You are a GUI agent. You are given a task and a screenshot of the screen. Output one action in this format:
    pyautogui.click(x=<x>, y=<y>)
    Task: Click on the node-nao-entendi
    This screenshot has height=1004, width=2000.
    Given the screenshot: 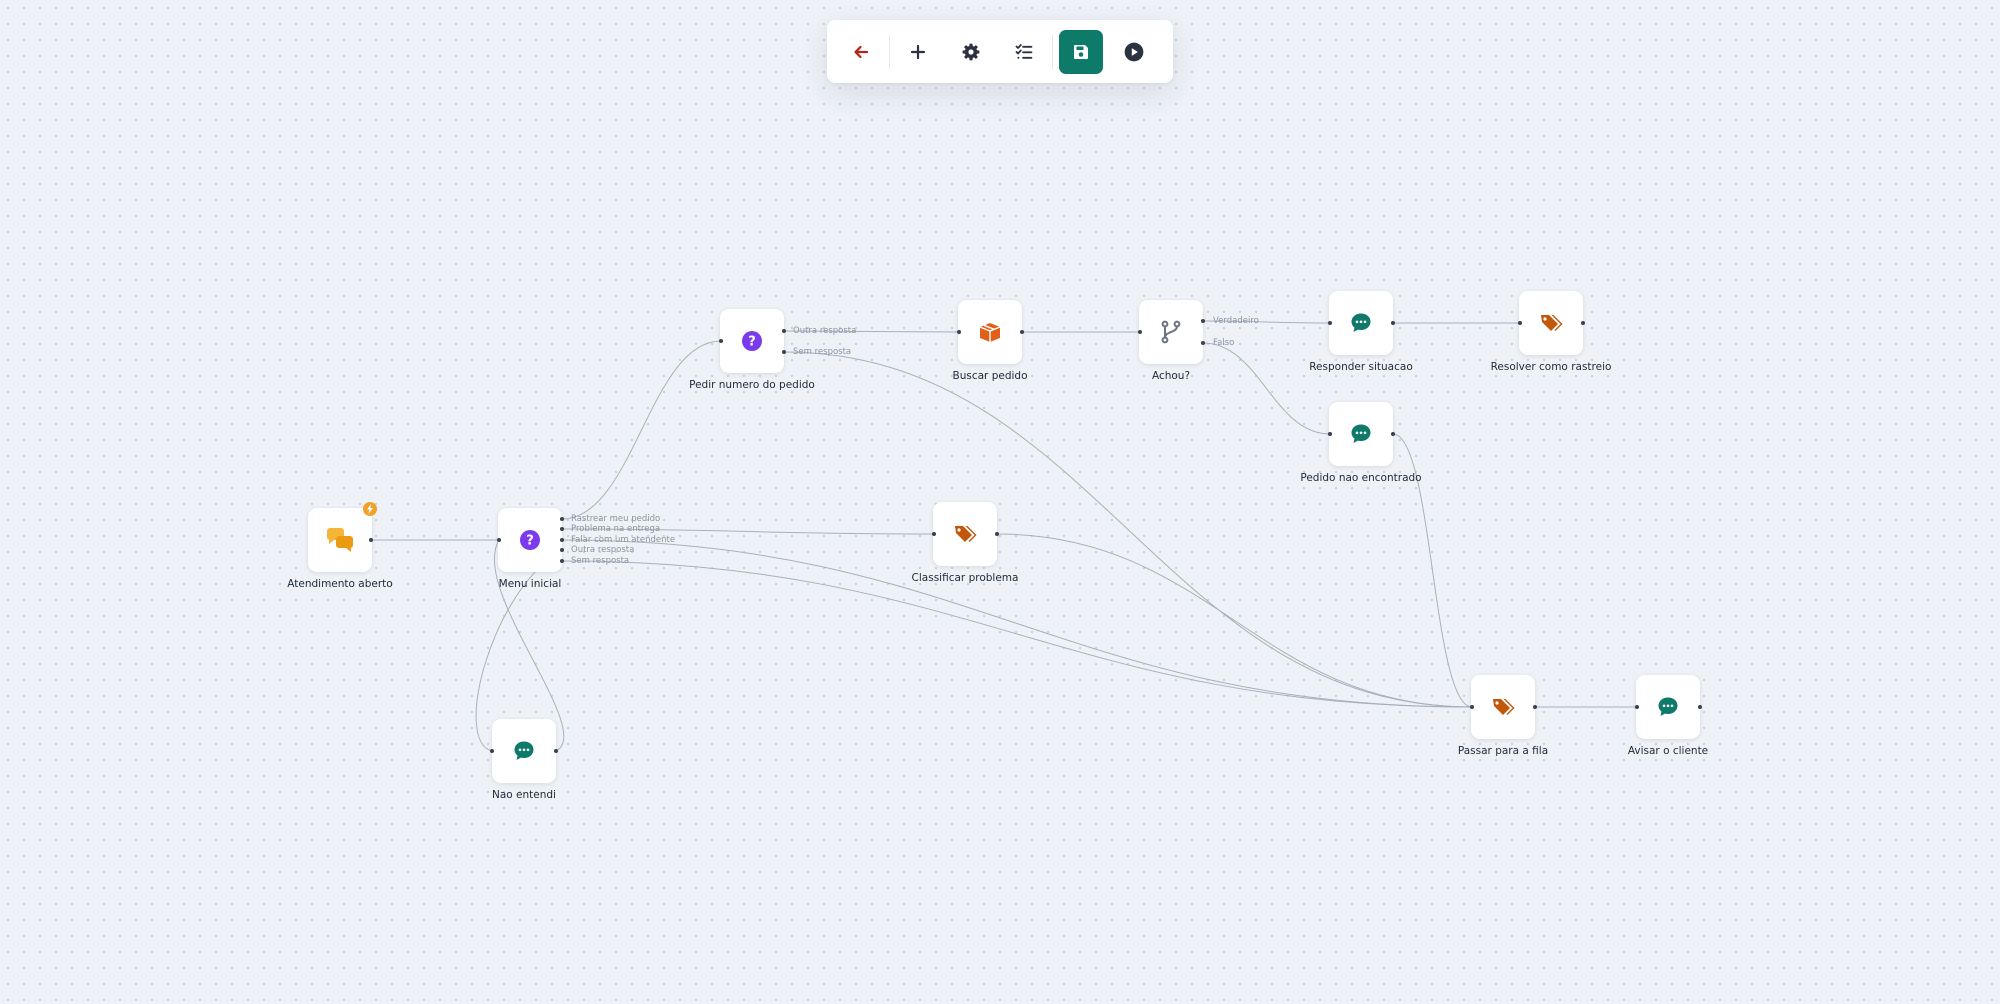 What is the action you would take?
    pyautogui.click(x=524, y=751)
    